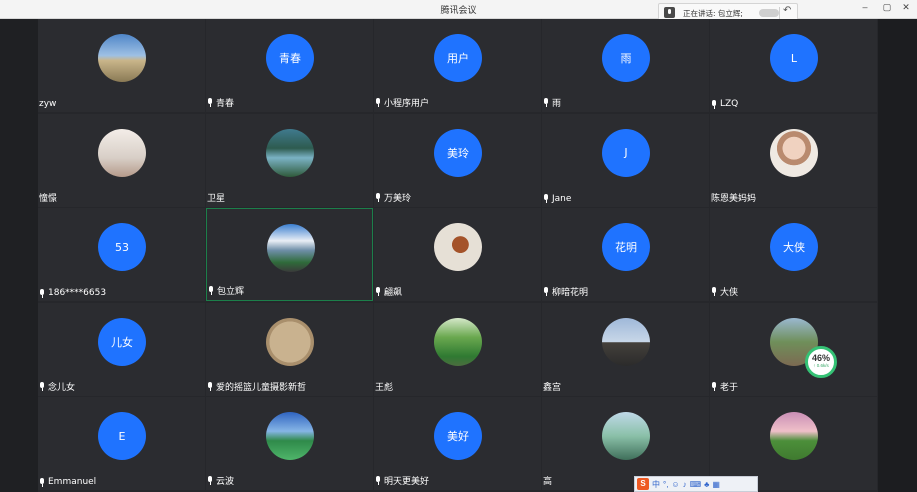 Image resolution: width=917 pixels, height=492 pixels. What do you see at coordinates (625, 255) in the screenshot?
I see `participant-tile: 花明 柳暗花明` at bounding box center [625, 255].